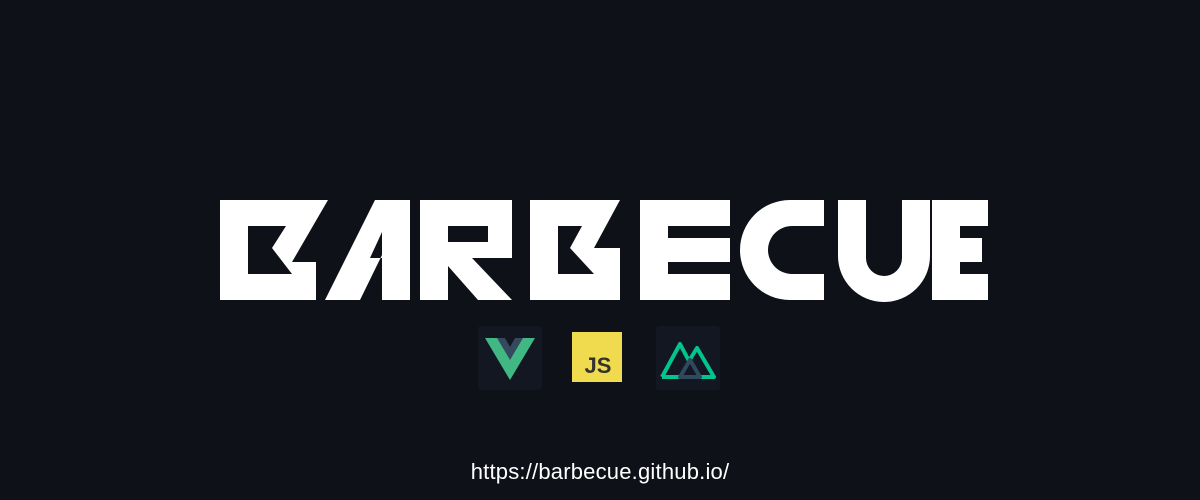 This screenshot has height=500, width=1200. Describe the element at coordinates (685, 250) in the screenshot. I see `logo-letter-e` at that location.